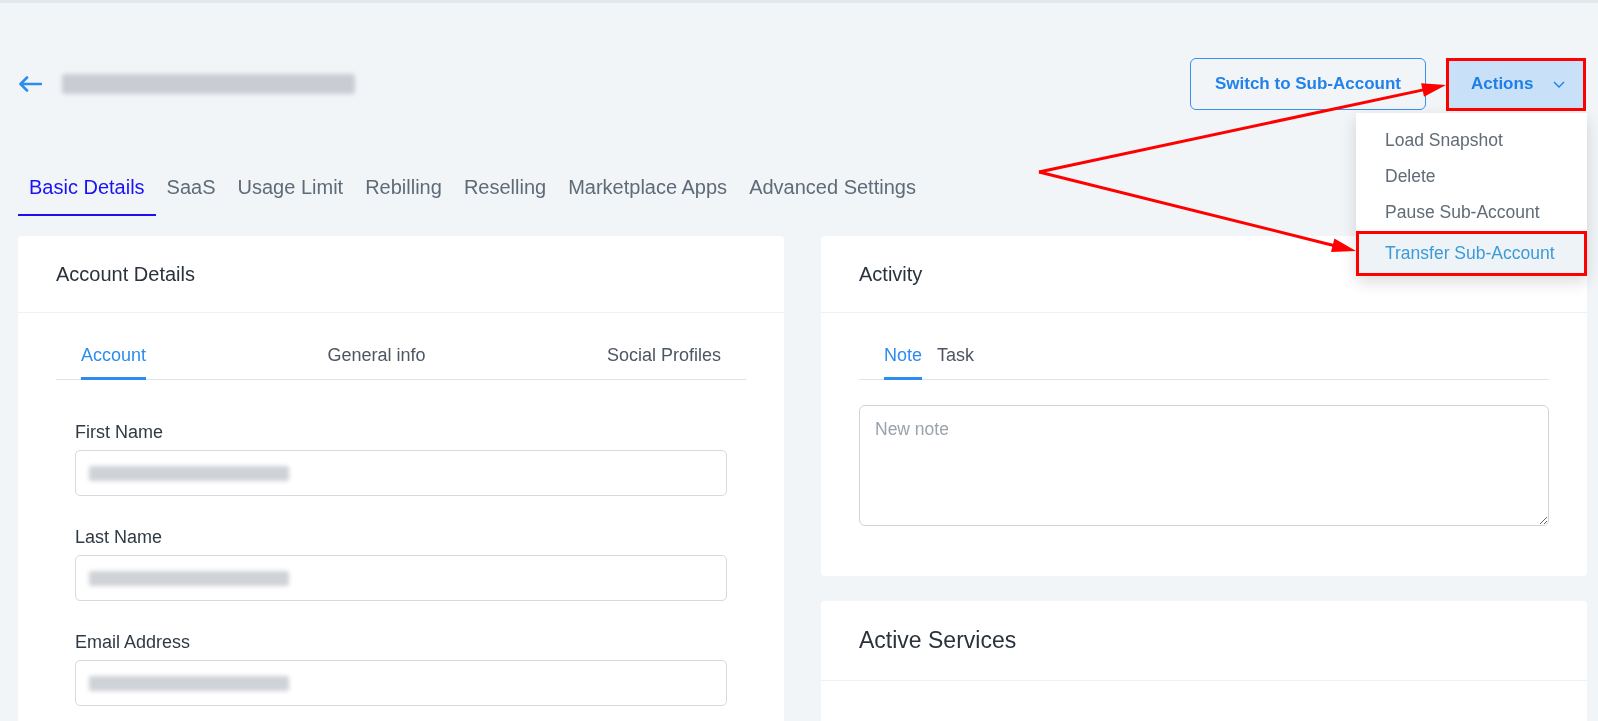 The image size is (1598, 721). What do you see at coordinates (87, 187) in the screenshot?
I see `tab: Basic Details` at bounding box center [87, 187].